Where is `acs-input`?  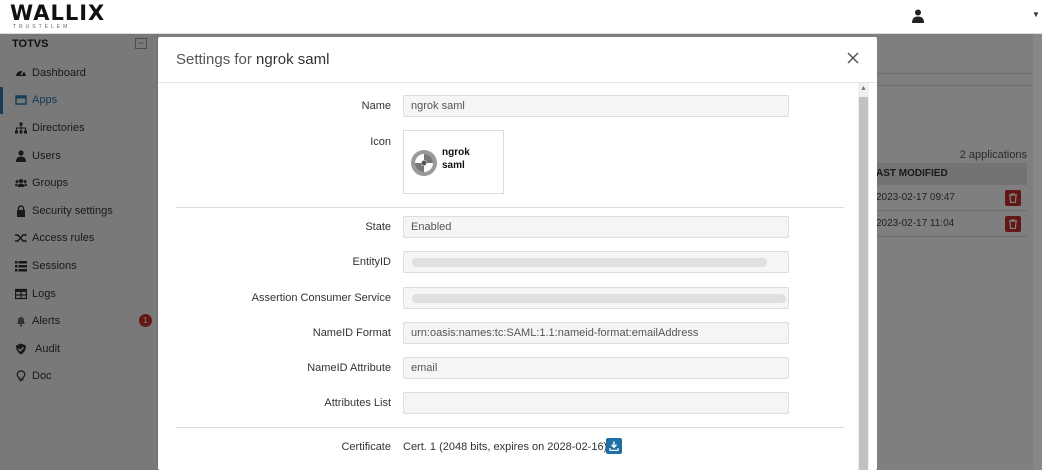
acs-input is located at coordinates (596, 298).